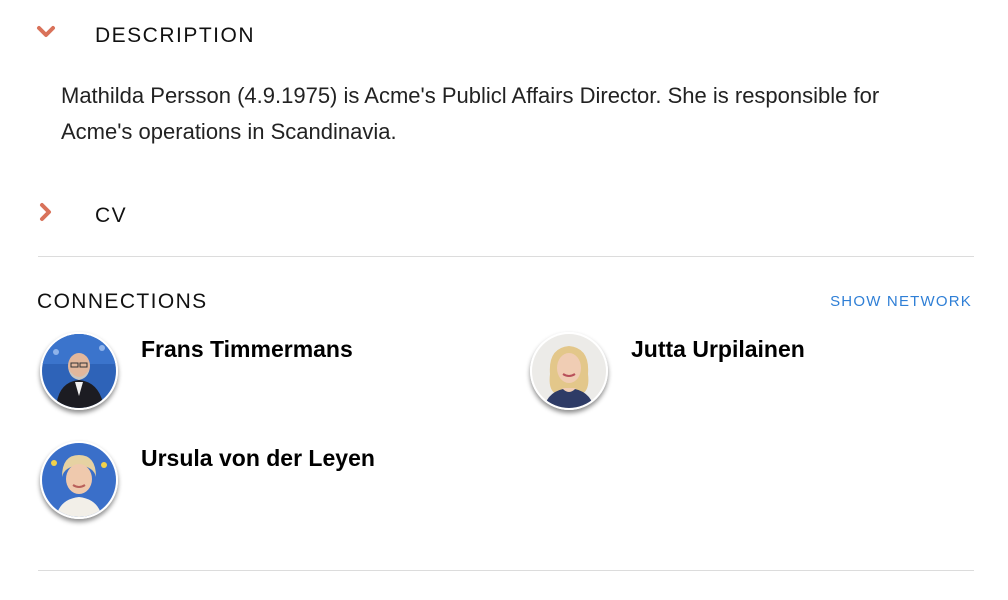 The image size is (1008, 600). I want to click on connection-name: Jutta Urpilainen, so click(718, 349).